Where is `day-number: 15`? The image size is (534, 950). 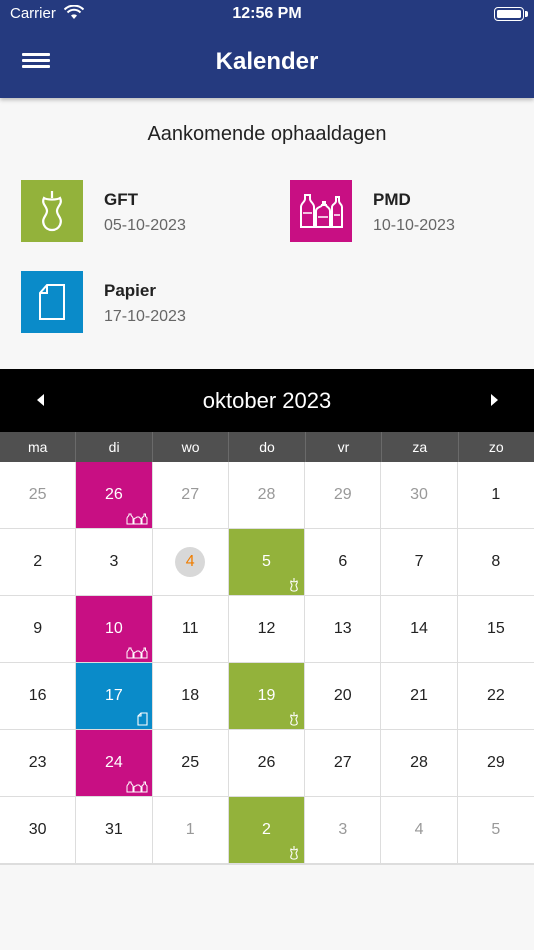 day-number: 15 is located at coordinates (495, 628).